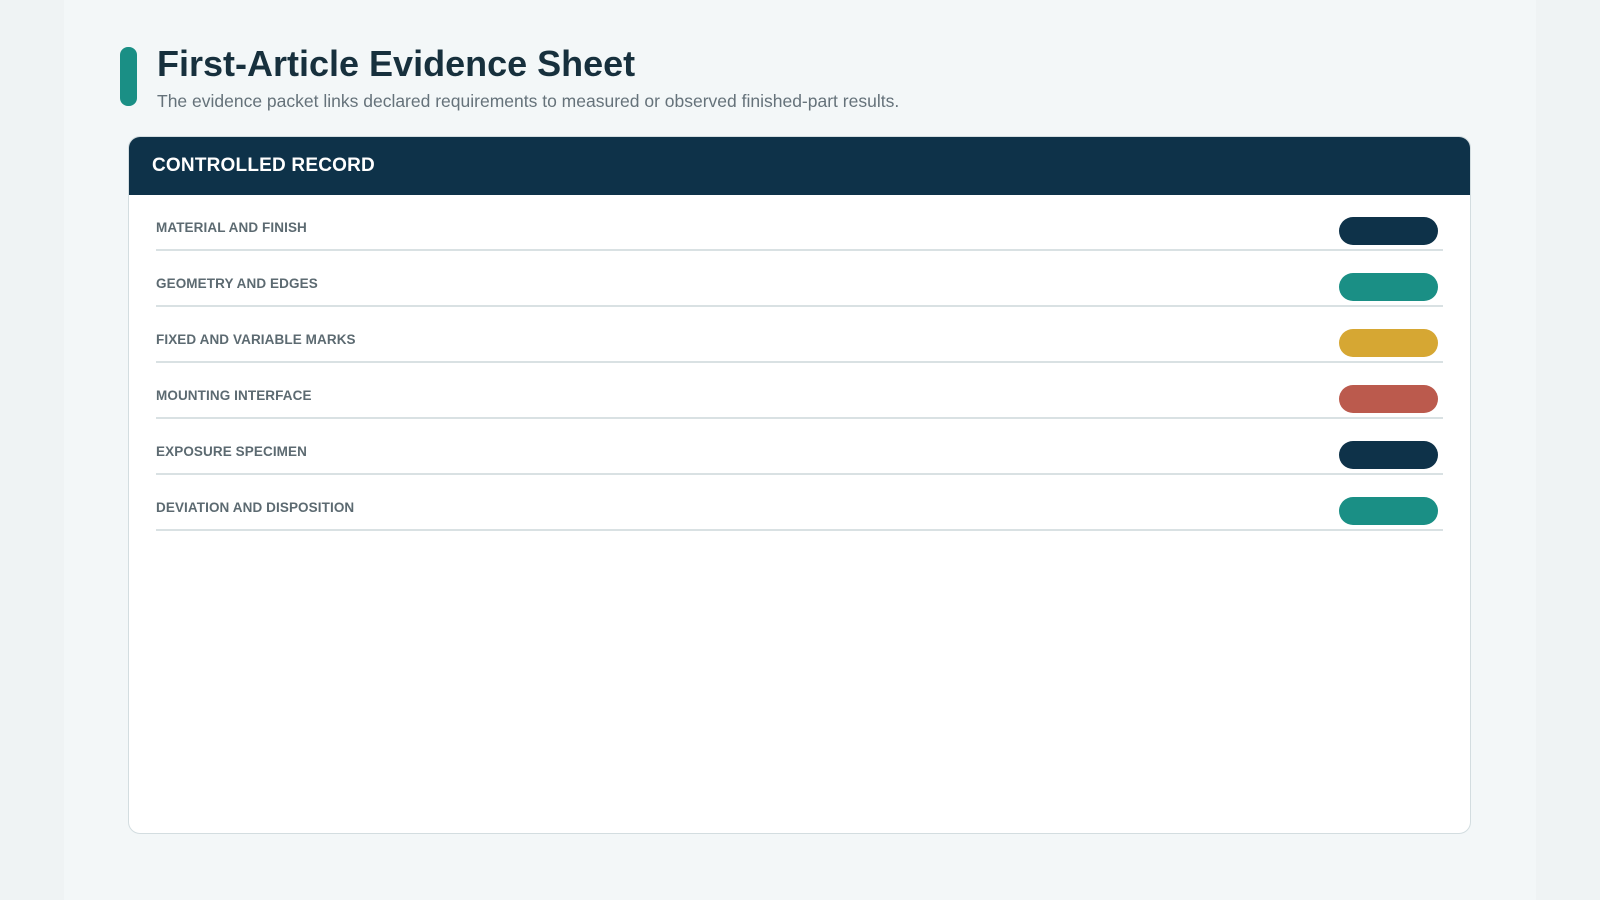 This screenshot has width=1600, height=900. What do you see at coordinates (234, 395) in the screenshot?
I see `row-label: MOUNTING INTERFACE` at bounding box center [234, 395].